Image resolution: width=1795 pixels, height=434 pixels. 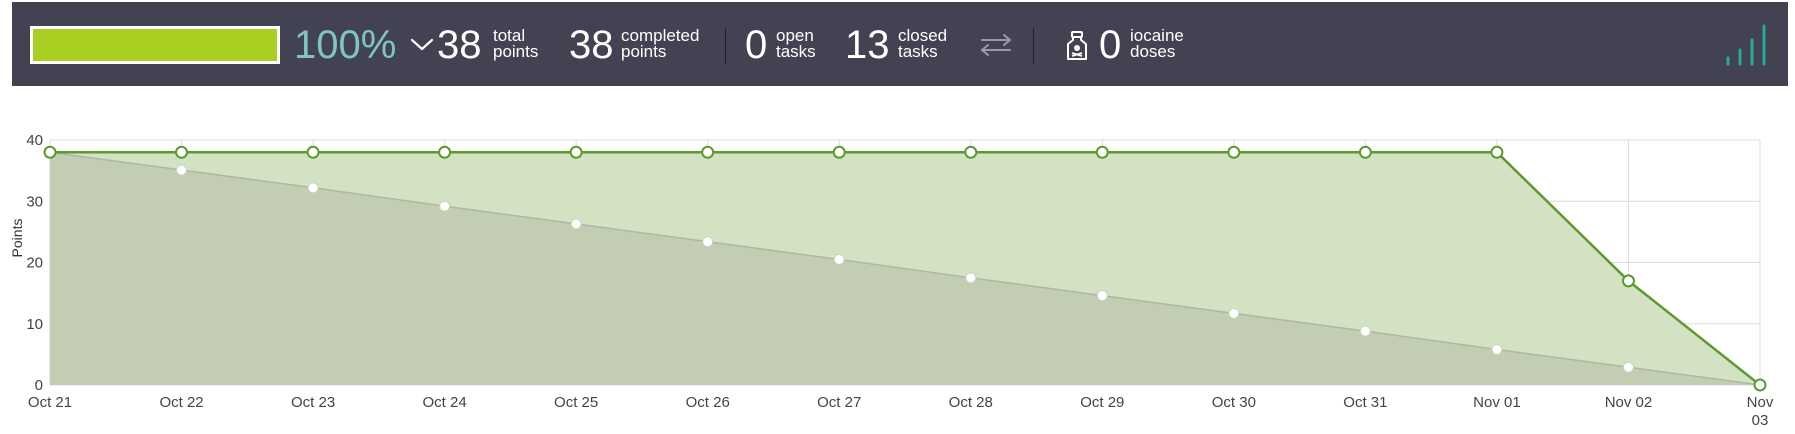 What do you see at coordinates (34, 324) in the screenshot?
I see `y-tick-label: 10` at bounding box center [34, 324].